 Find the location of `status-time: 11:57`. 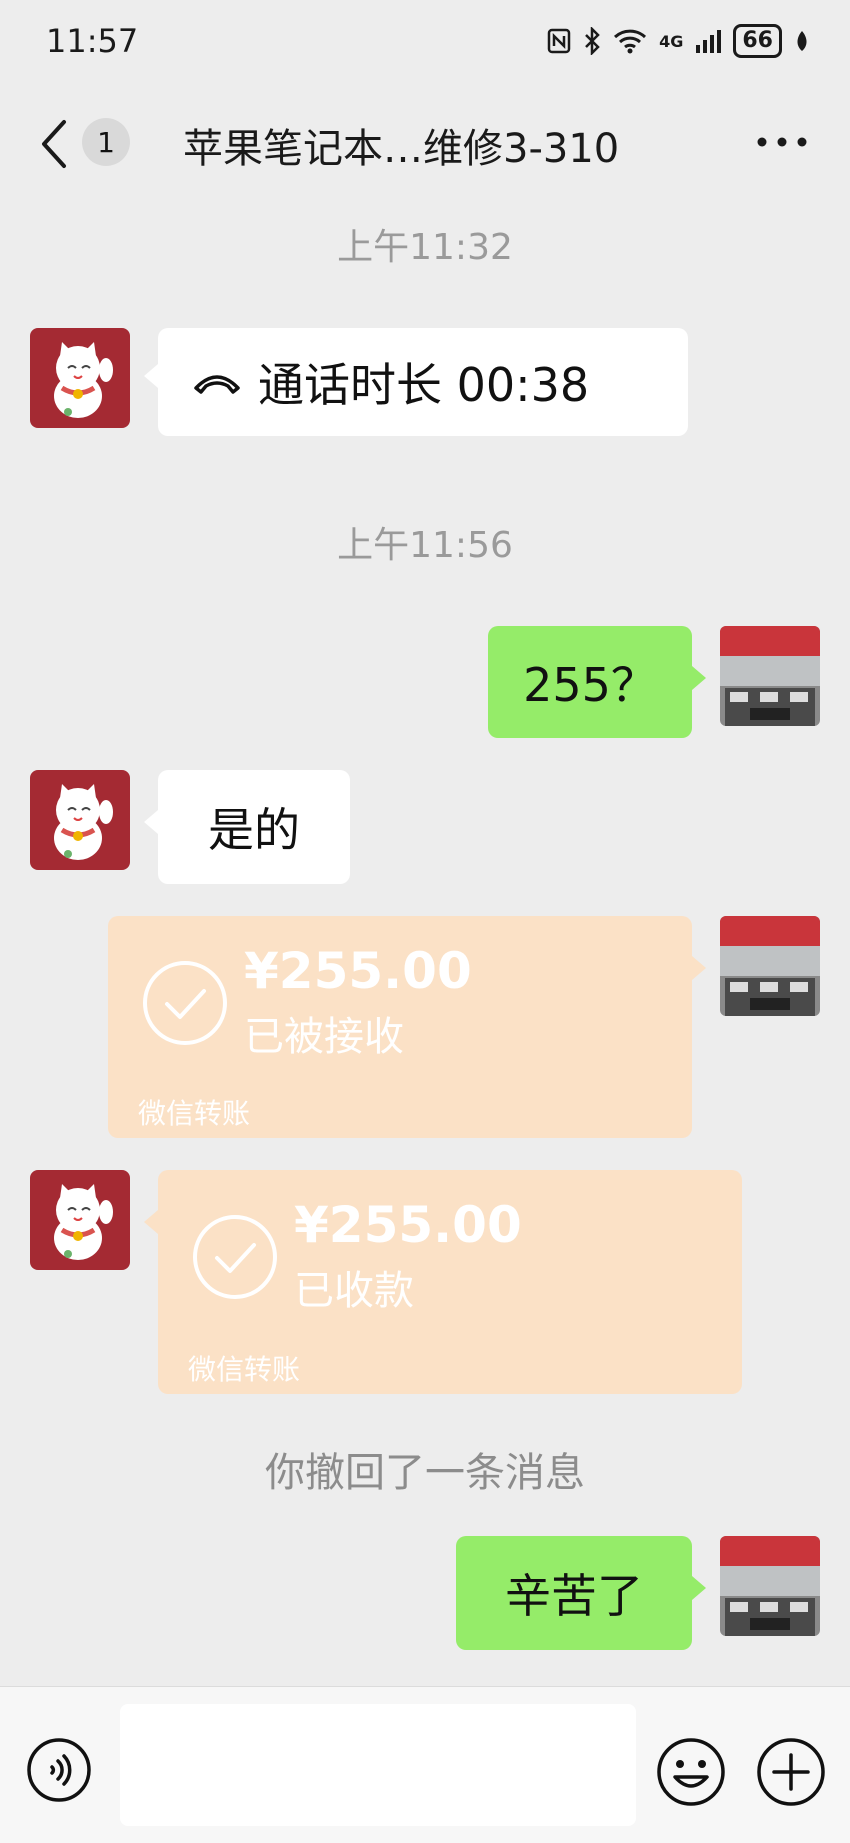

status-time: 11:57 is located at coordinates (92, 41).